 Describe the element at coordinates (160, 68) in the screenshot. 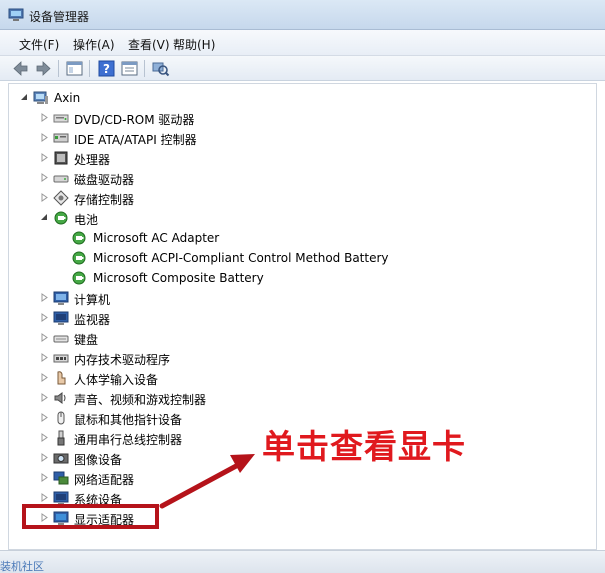

I see `scan-hardware-changes-icon` at that location.